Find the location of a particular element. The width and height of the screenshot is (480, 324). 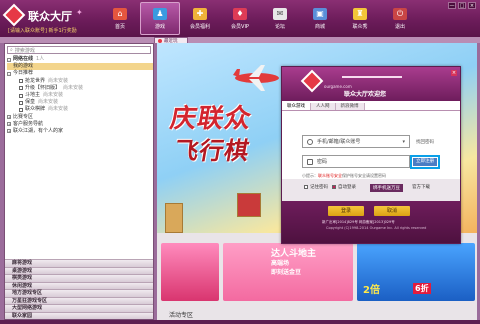

nav-show: ♜ 联众秀 is located at coordinates (360, 18).